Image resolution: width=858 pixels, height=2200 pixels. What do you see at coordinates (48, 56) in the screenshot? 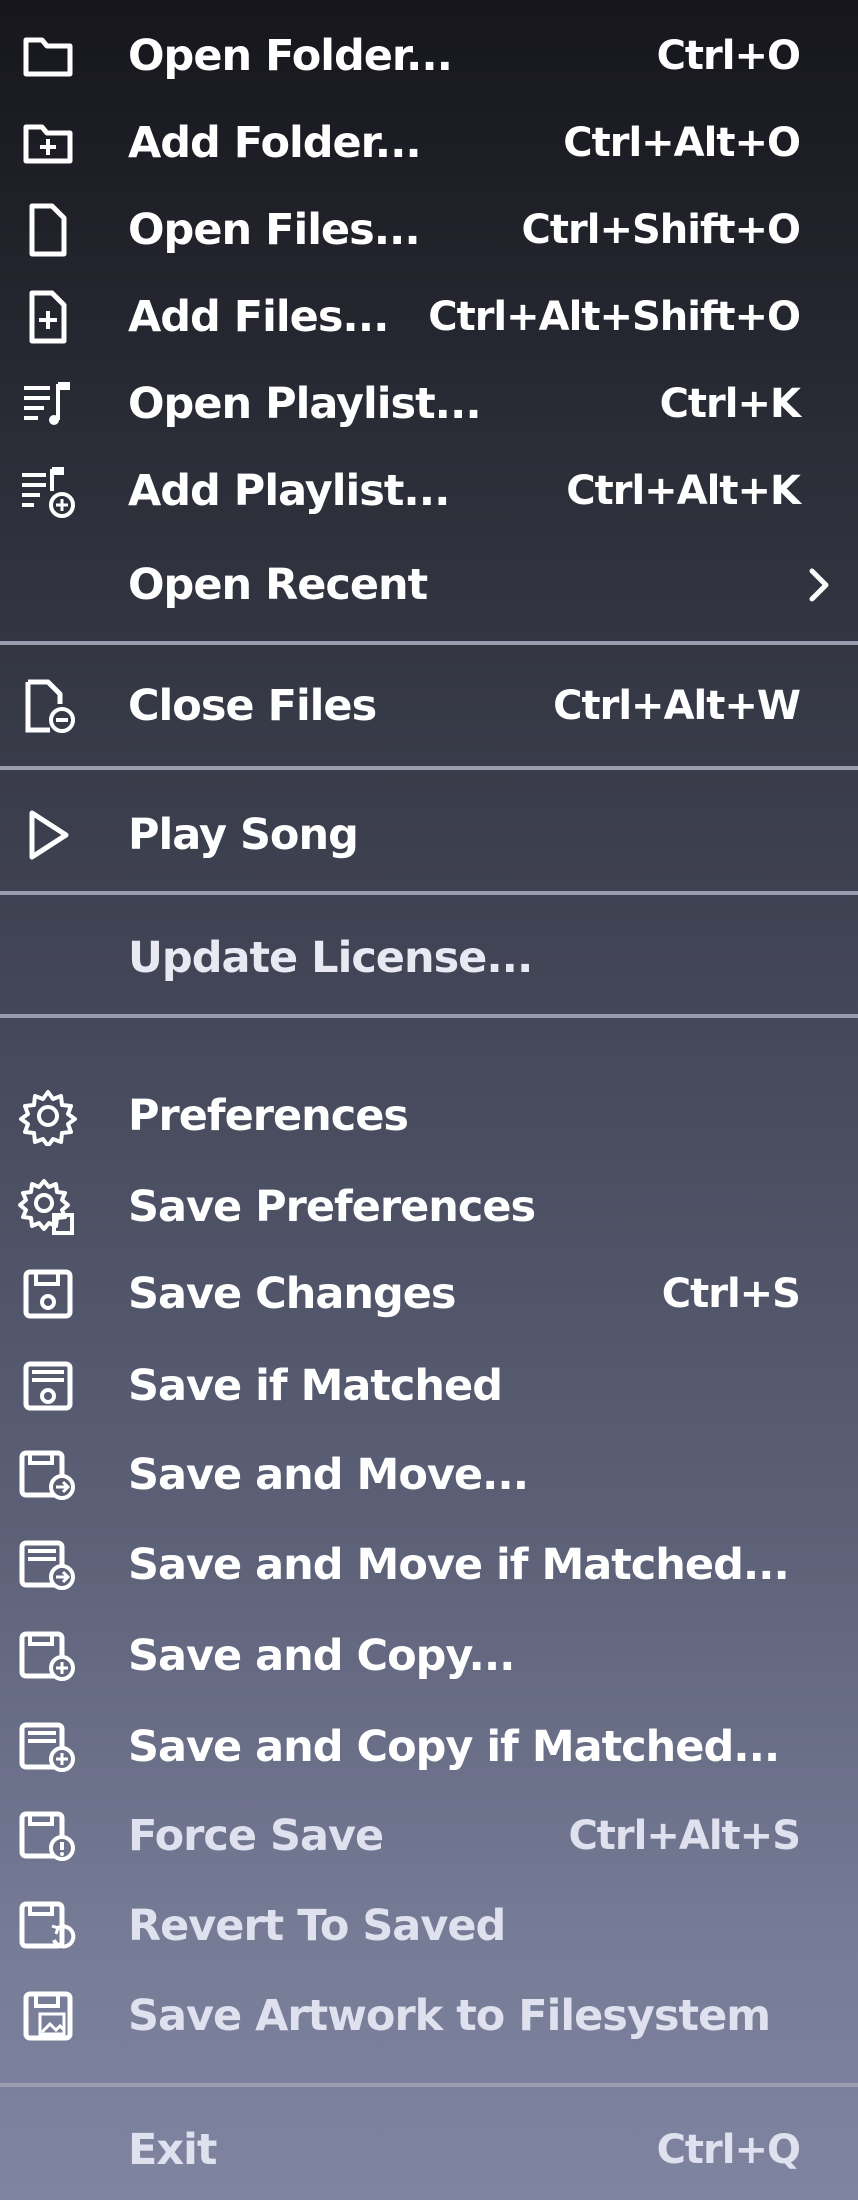
I see `folder-icon` at bounding box center [48, 56].